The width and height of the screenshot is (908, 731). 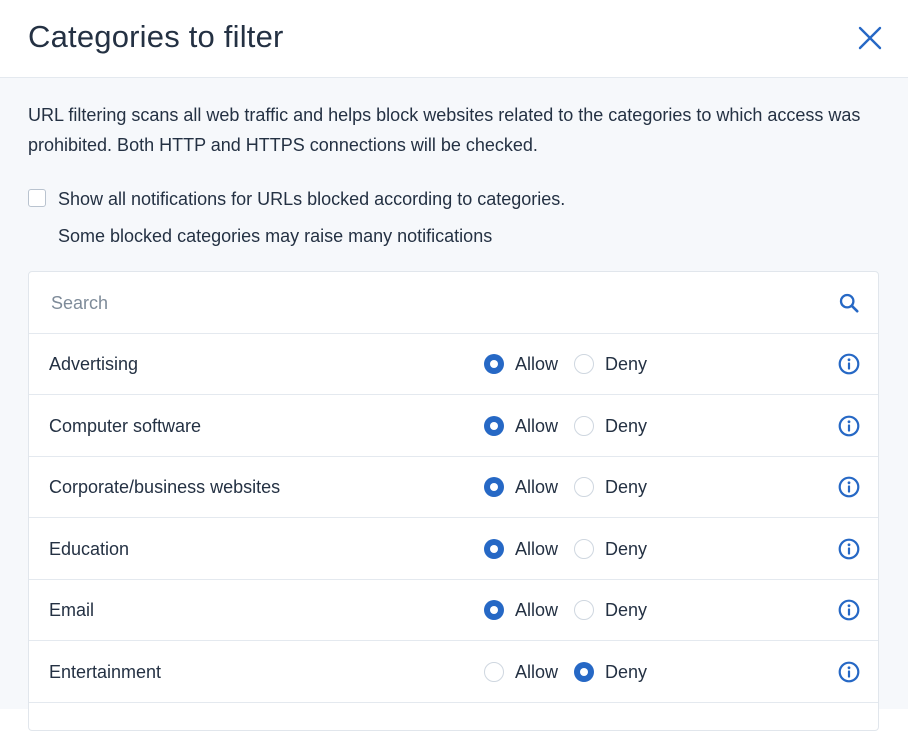 I want to click on close-icon, so click(x=870, y=38).